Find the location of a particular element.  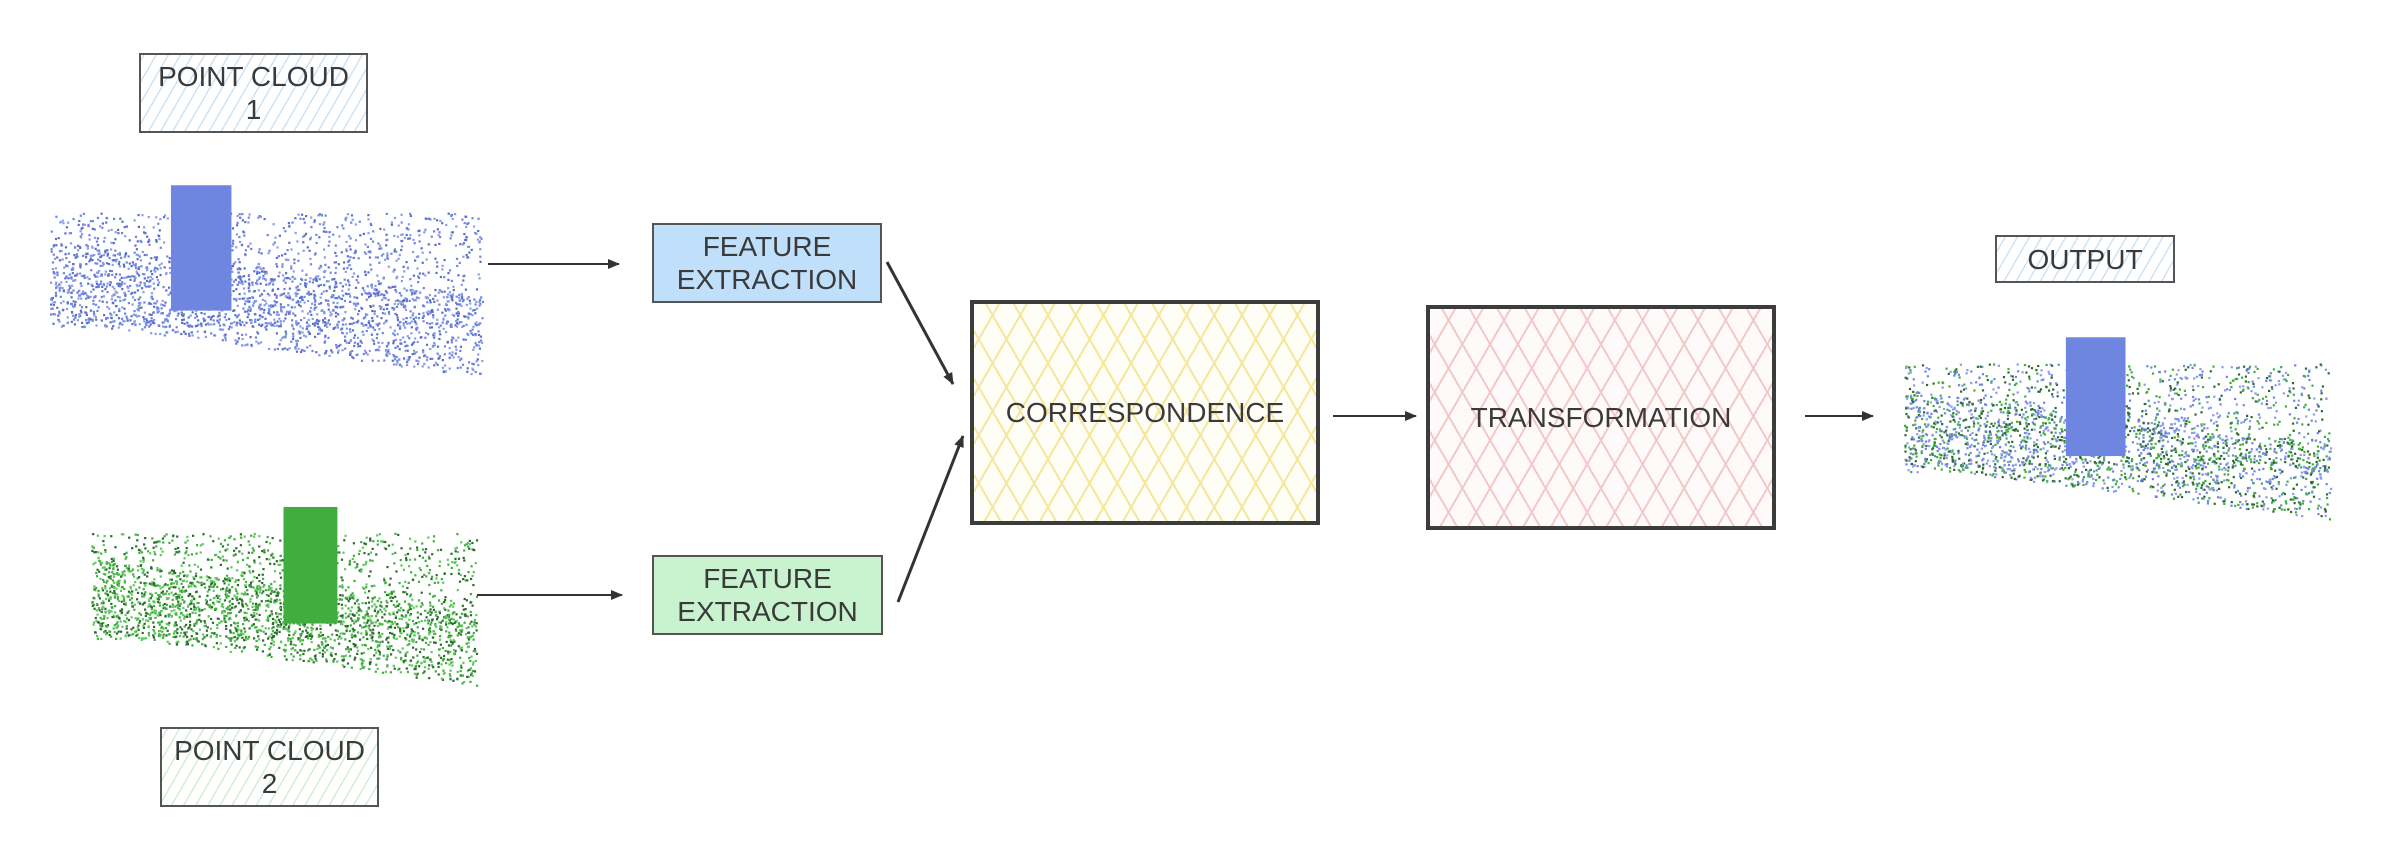

correspondence-box: CORRESPONDENCE is located at coordinates (1145, 412).